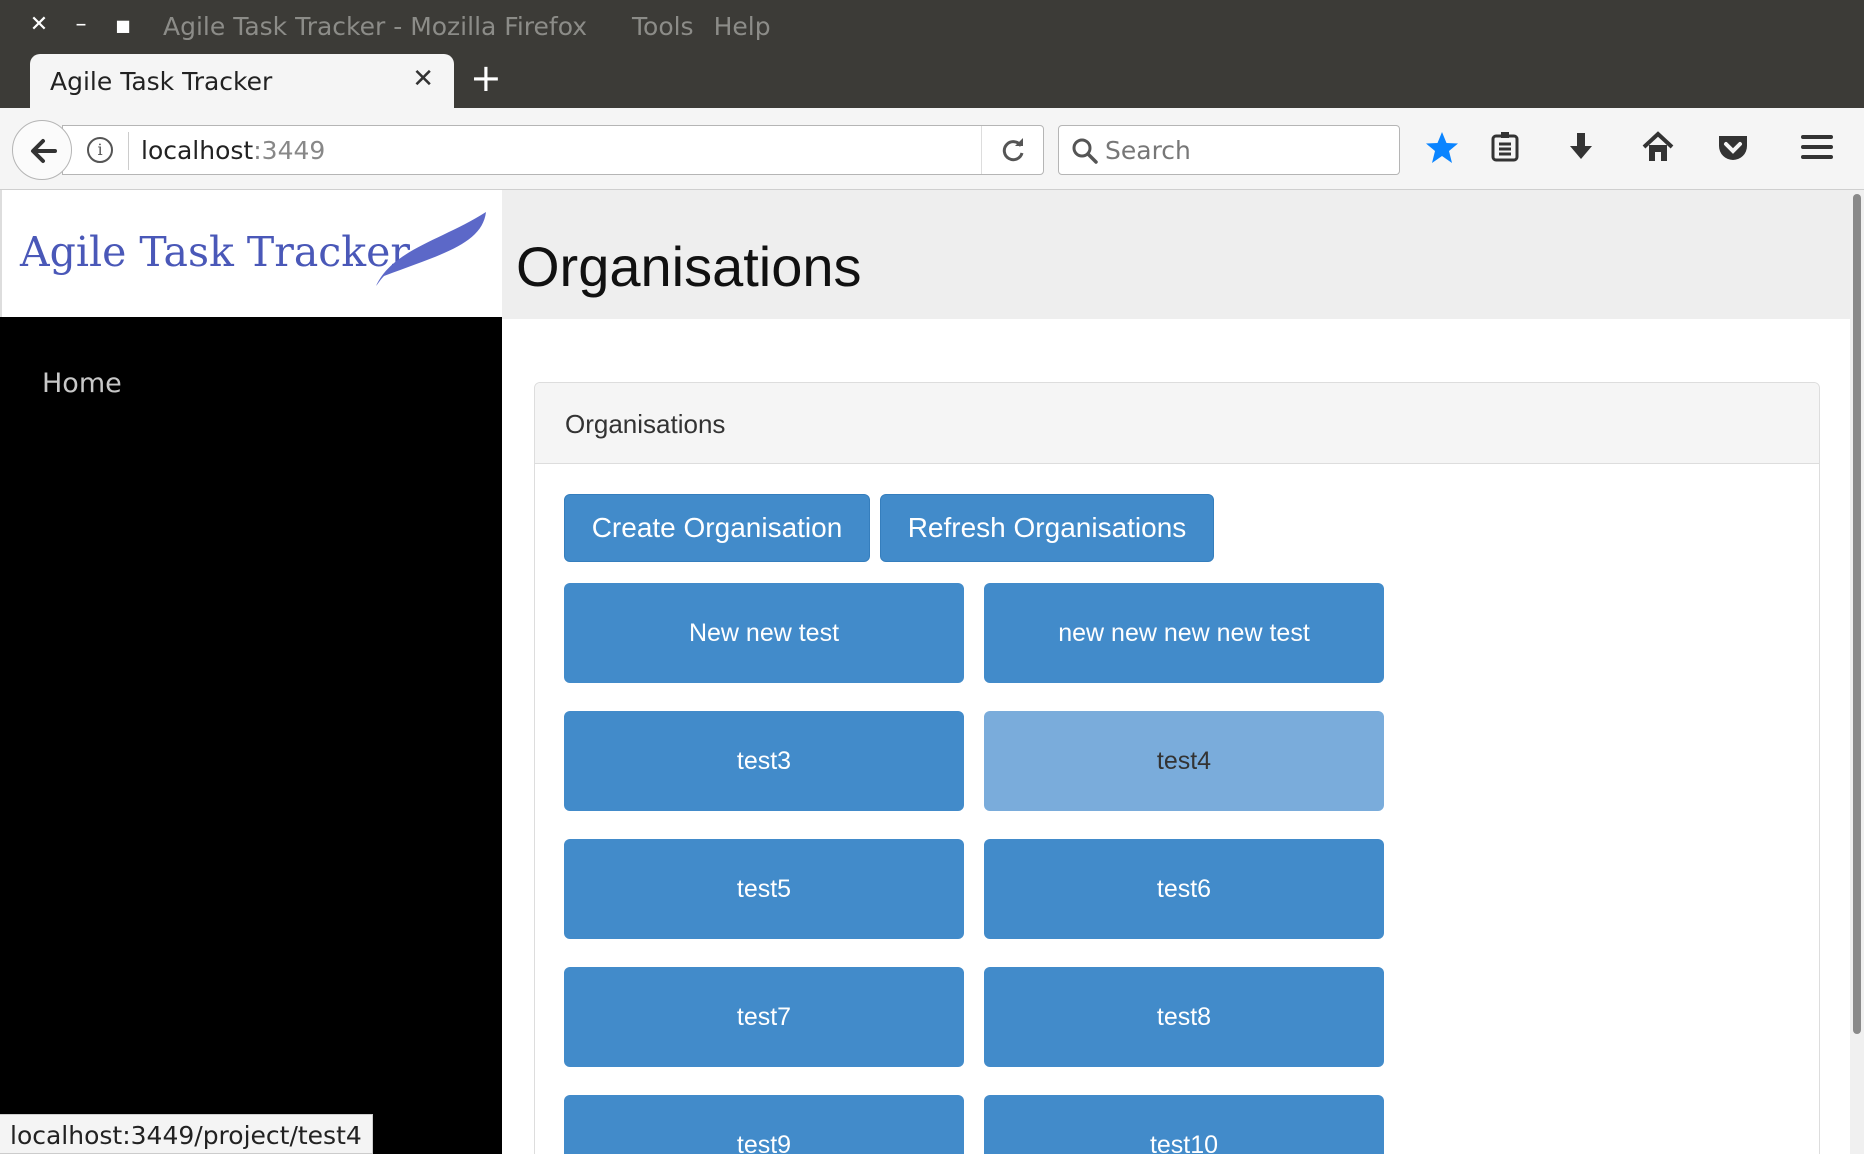  Describe the element at coordinates (1184, 889) in the screenshot. I see `organisation-tile: test6` at that location.